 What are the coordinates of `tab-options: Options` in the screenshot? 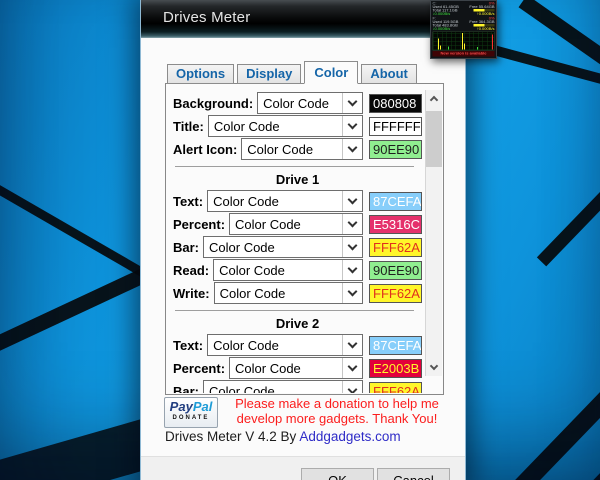 It's located at (201, 74).